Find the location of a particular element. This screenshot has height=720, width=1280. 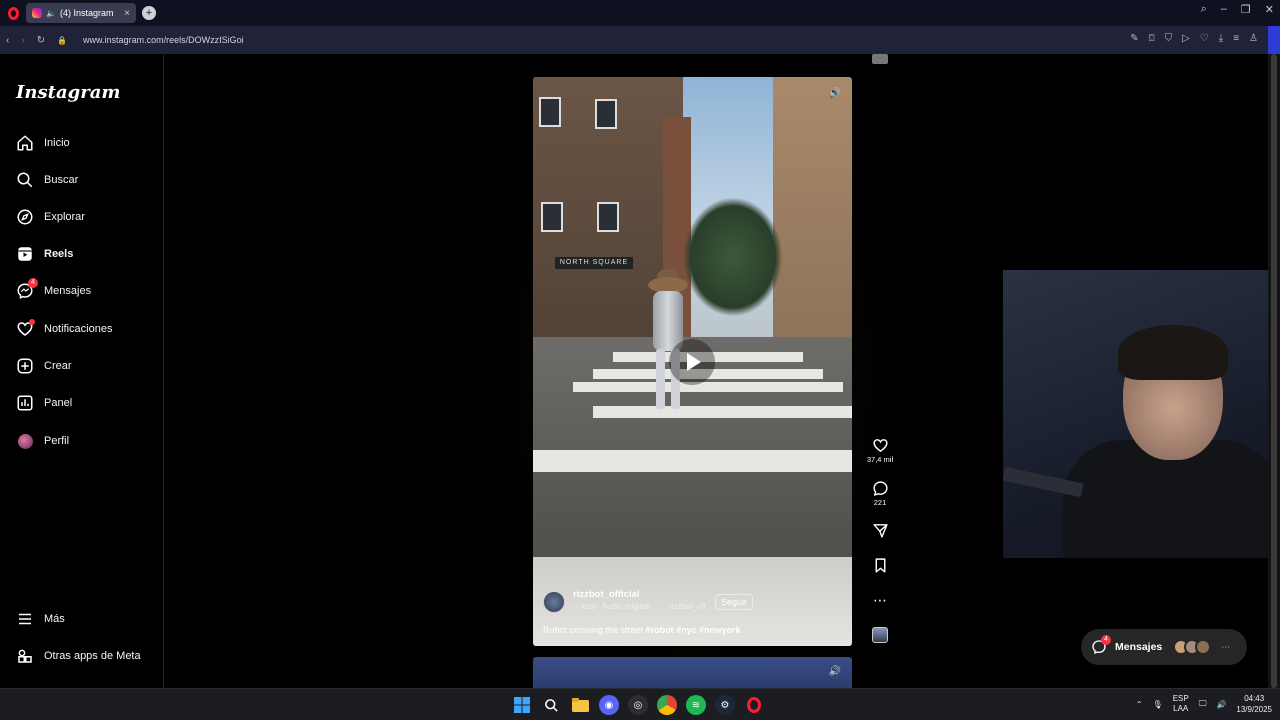

minimize-button: – is located at coordinates (1224, 9).